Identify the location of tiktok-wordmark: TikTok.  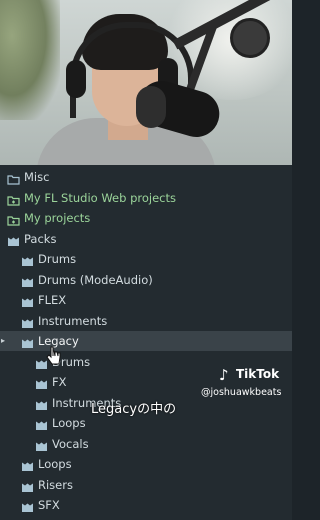
(258, 374).